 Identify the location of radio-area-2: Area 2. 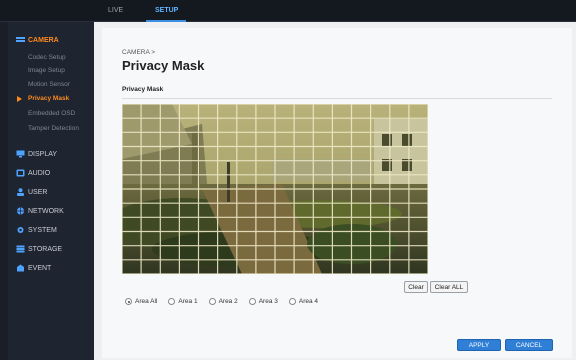
(223, 301).